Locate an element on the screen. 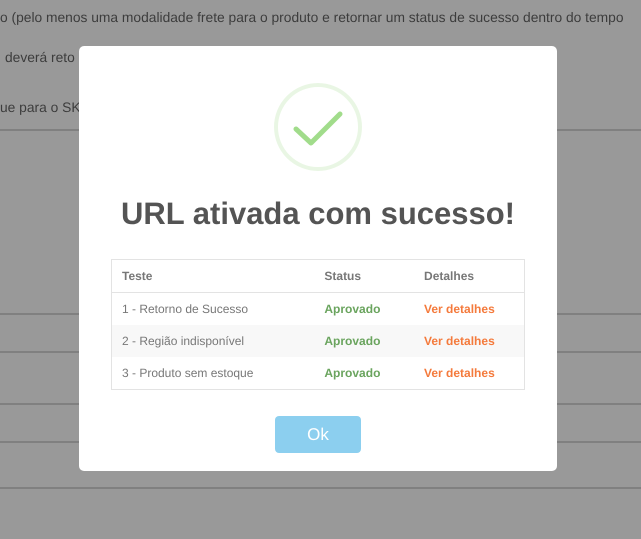  background-text: ue para o SK is located at coordinates (41, 108).